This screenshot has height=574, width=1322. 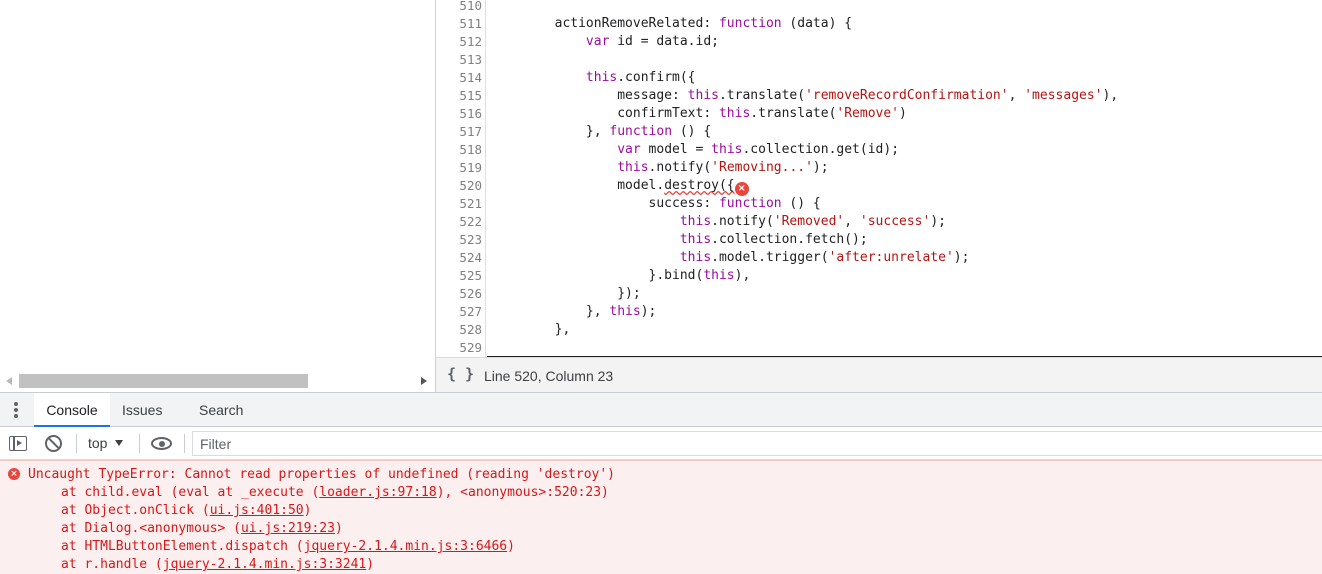 I want to click on code-line: 512 var id = data.id;, so click(x=879, y=42).